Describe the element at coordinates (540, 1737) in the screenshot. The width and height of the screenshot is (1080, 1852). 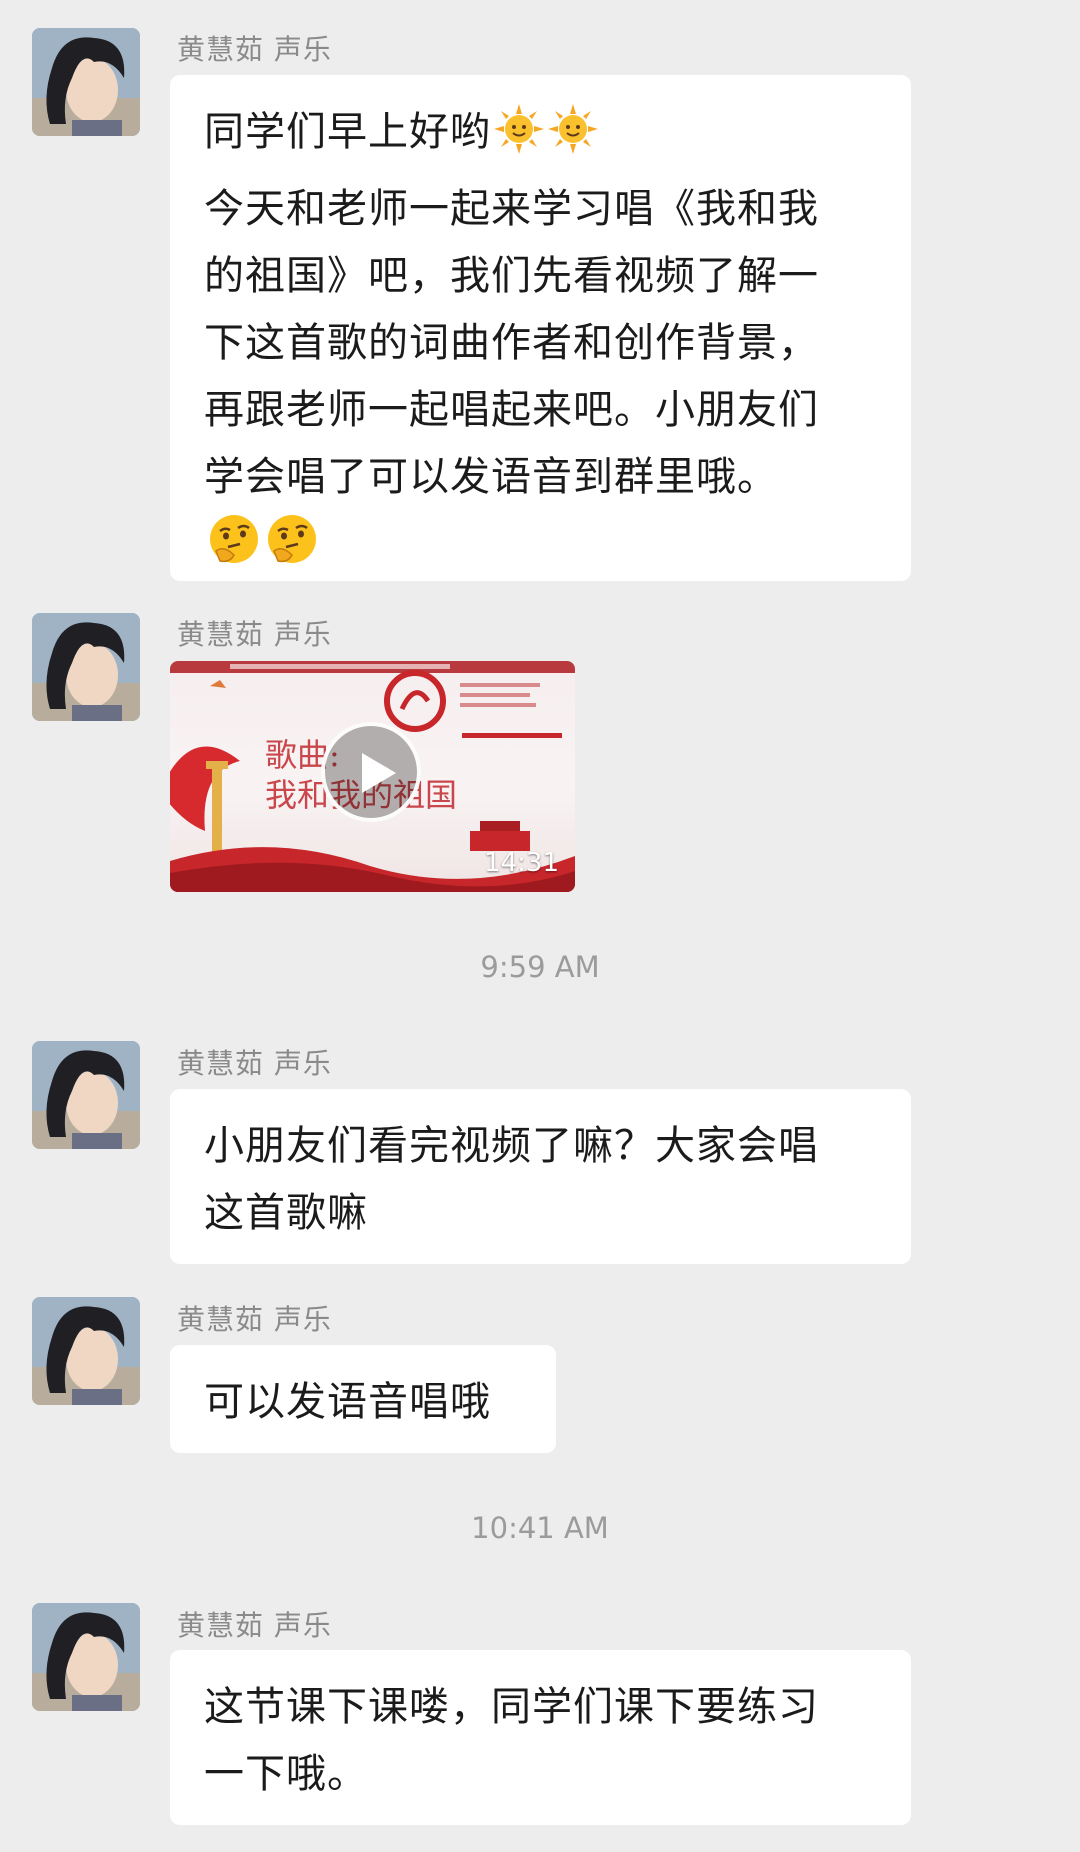
I see `message-bubble: 这节课下课喽，同学们课下要练习 一下哦。` at that location.